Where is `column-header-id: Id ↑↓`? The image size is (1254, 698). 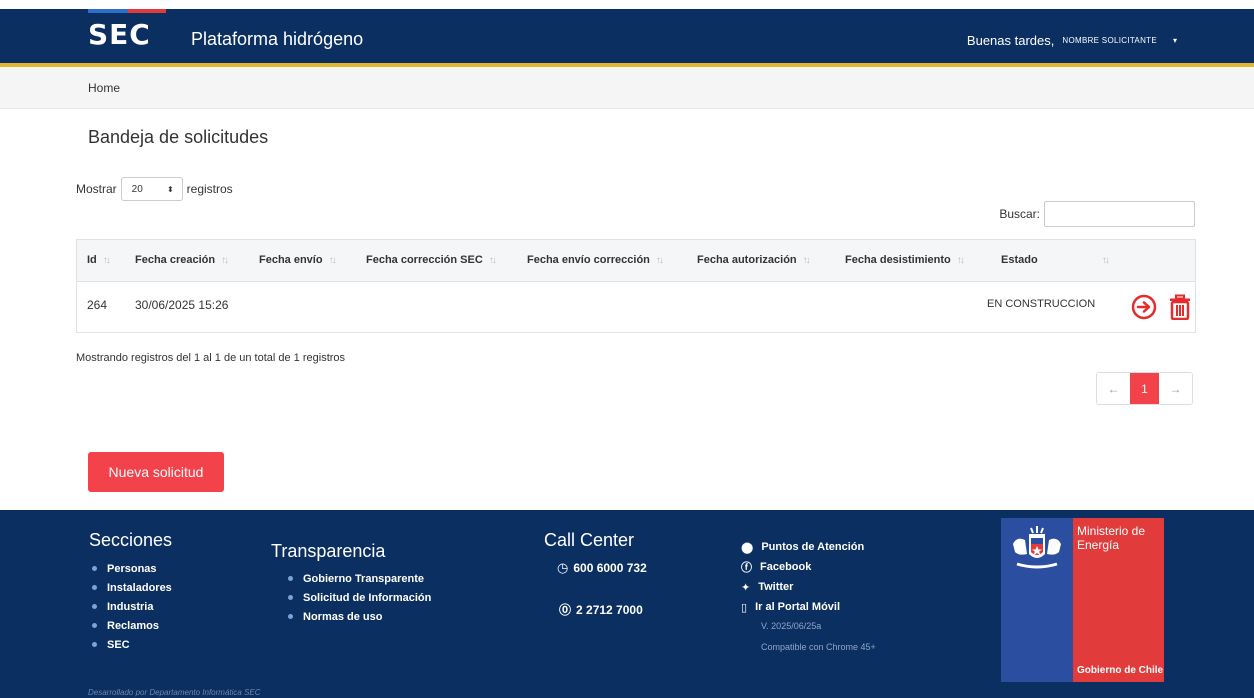 column-header-id: Id ↑↓ is located at coordinates (99, 260).